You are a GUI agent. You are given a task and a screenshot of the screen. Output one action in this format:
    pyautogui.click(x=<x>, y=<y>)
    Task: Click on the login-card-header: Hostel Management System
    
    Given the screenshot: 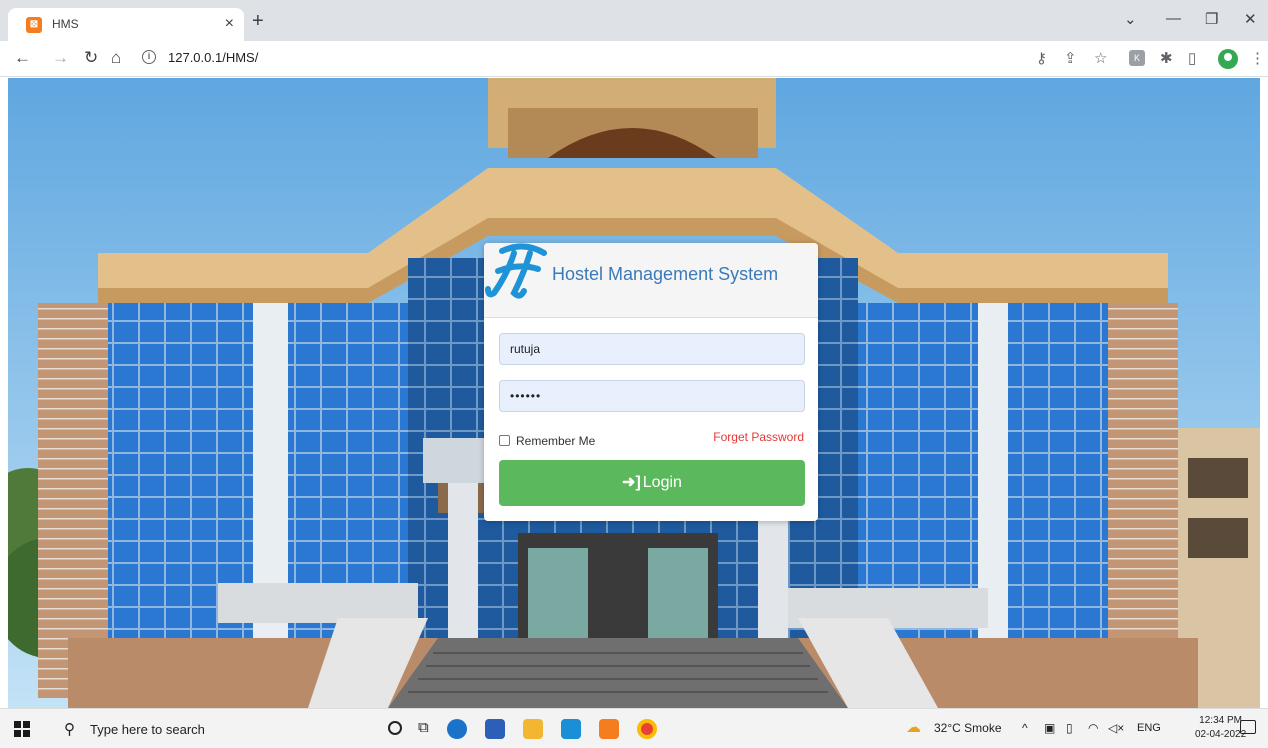 What is the action you would take?
    pyautogui.click(x=651, y=280)
    